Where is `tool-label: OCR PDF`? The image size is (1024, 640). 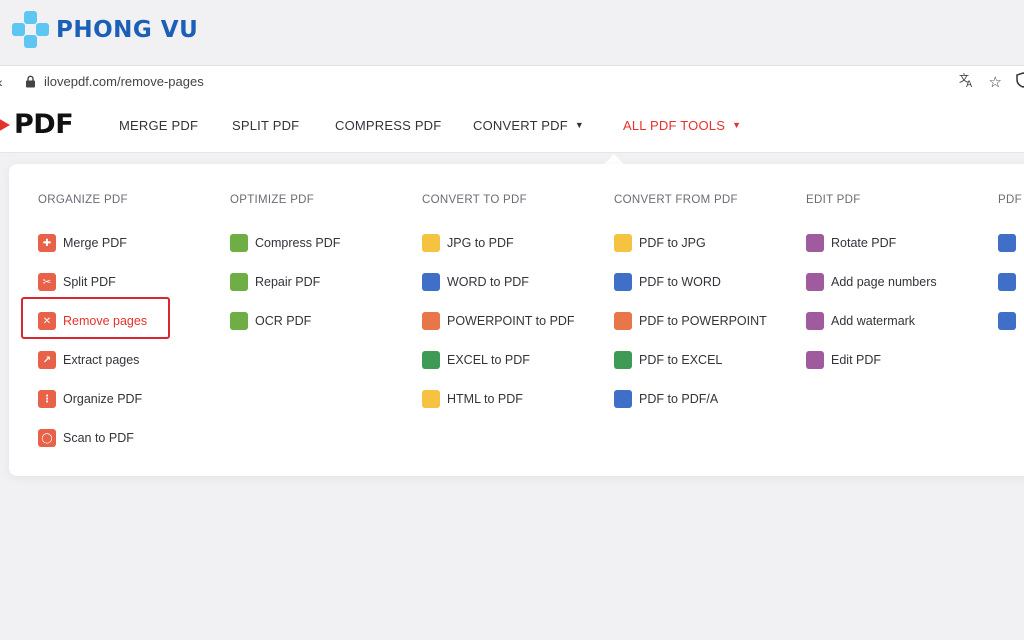 tool-label: OCR PDF is located at coordinates (283, 321).